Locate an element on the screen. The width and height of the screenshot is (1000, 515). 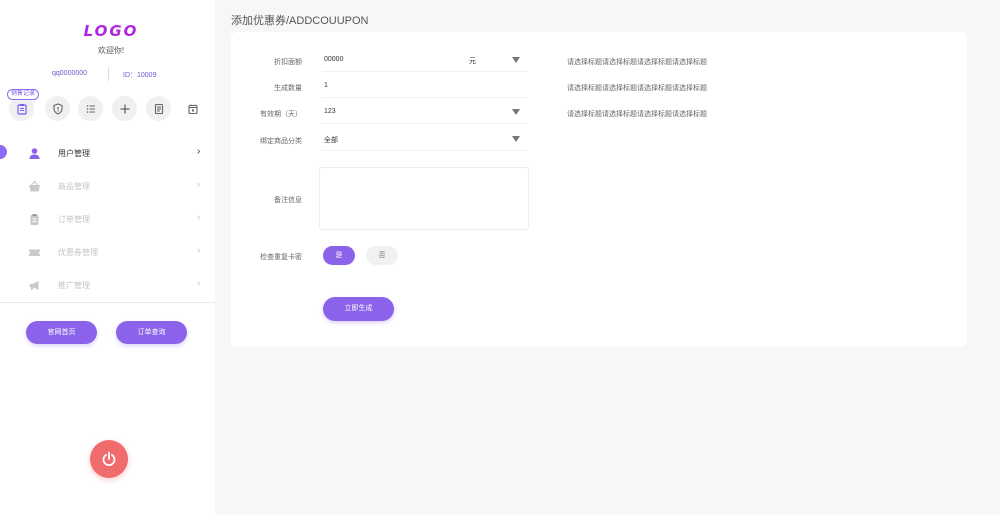
account-divider is located at coordinates (108, 74).